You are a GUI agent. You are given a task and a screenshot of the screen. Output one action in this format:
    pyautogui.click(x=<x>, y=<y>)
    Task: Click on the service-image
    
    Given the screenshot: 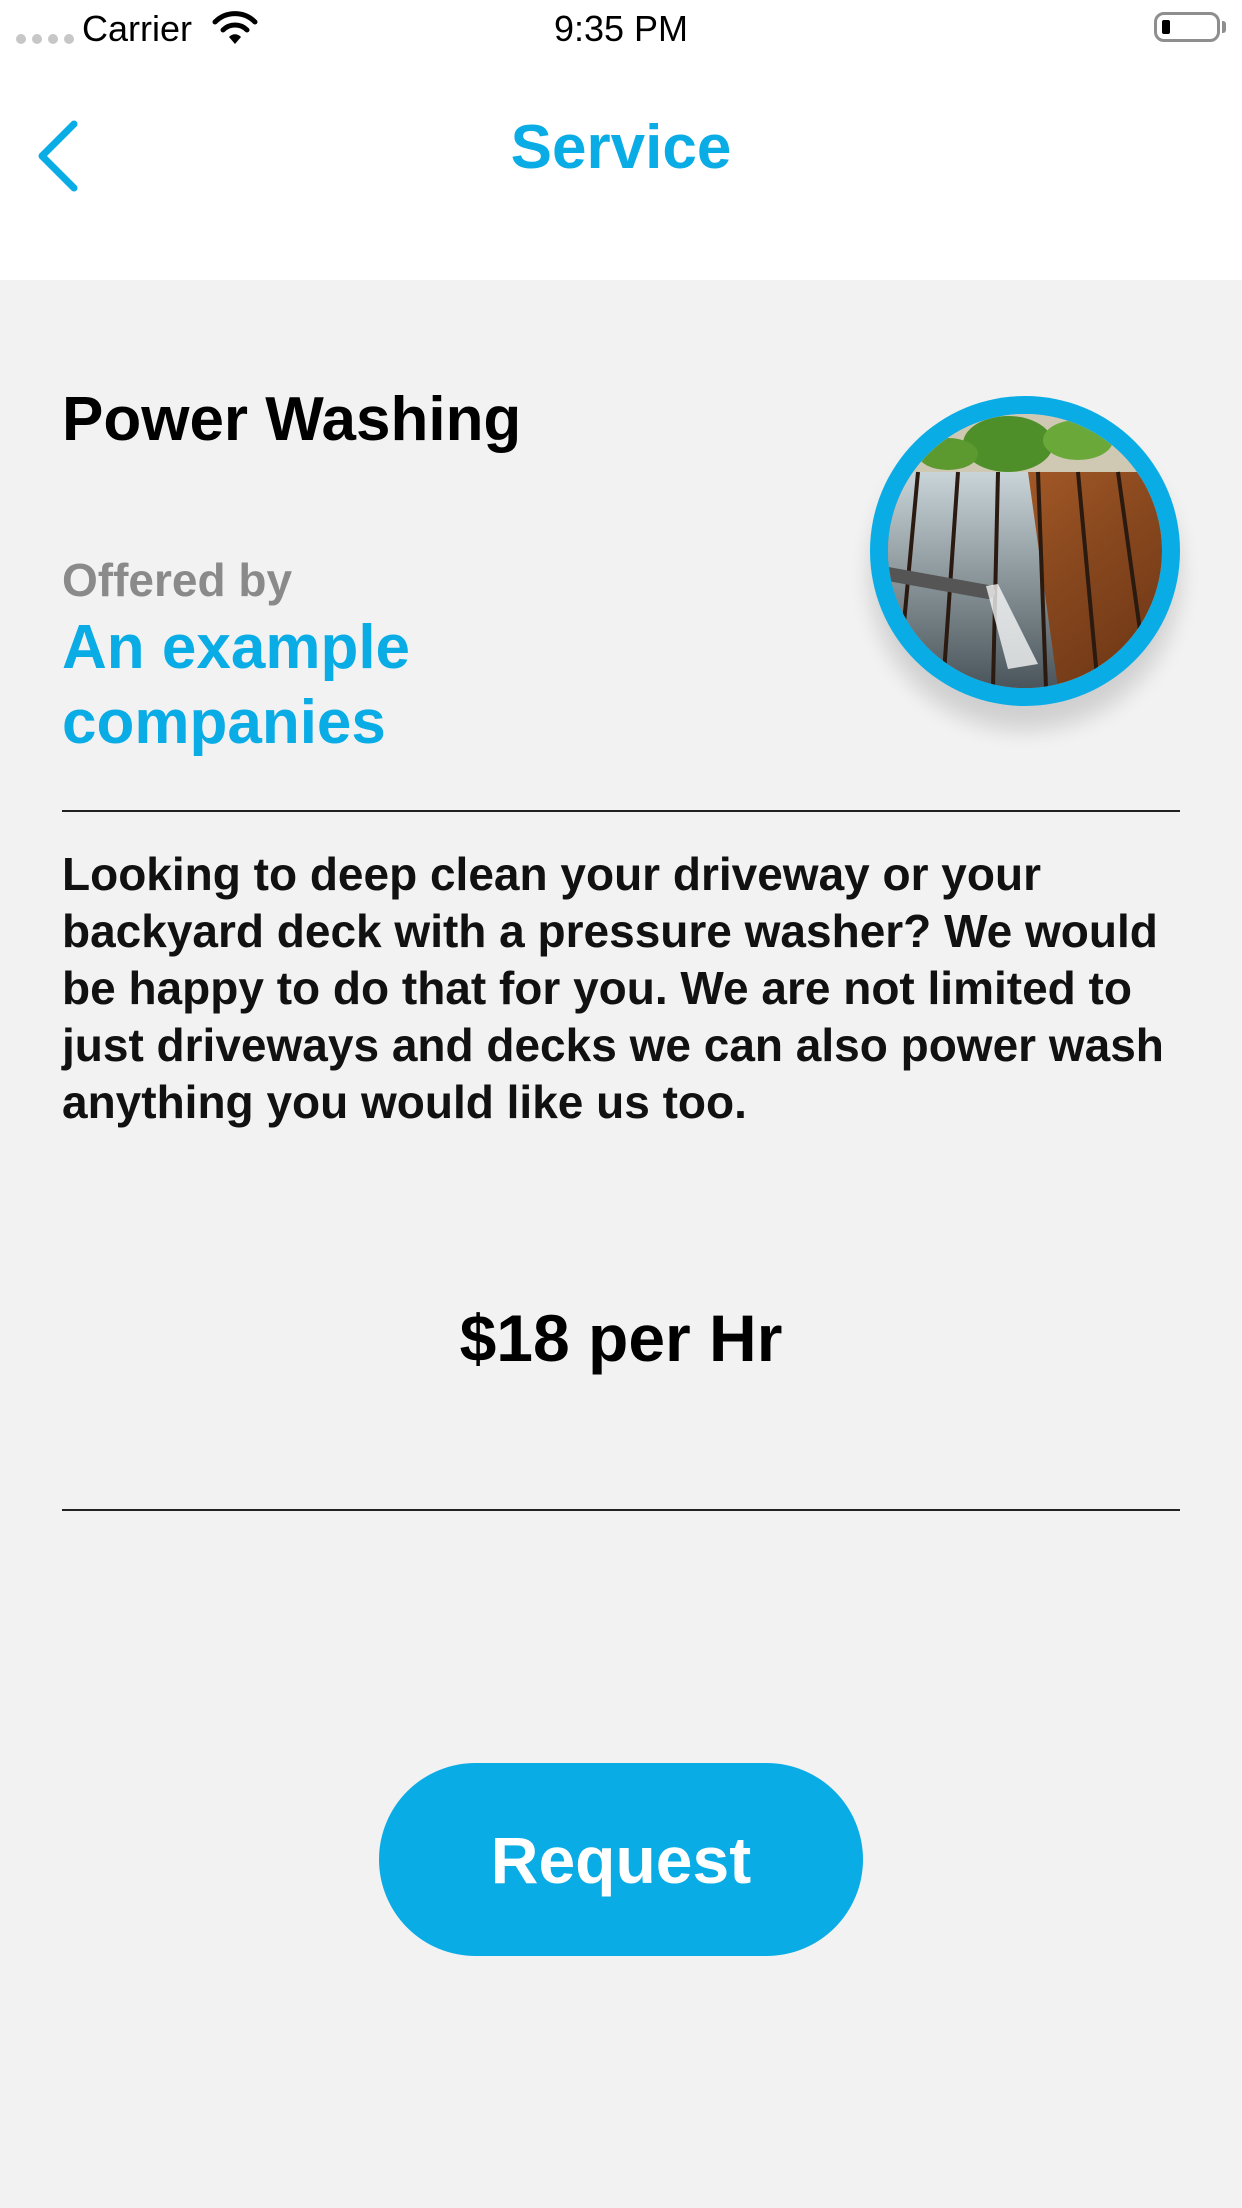 What is the action you would take?
    pyautogui.click(x=1025, y=551)
    